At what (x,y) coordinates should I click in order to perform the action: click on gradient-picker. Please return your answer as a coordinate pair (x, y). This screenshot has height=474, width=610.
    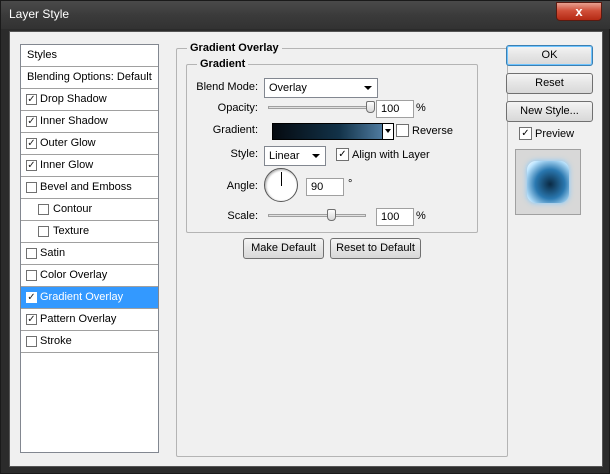
    Looking at the image, I should click on (333, 131).